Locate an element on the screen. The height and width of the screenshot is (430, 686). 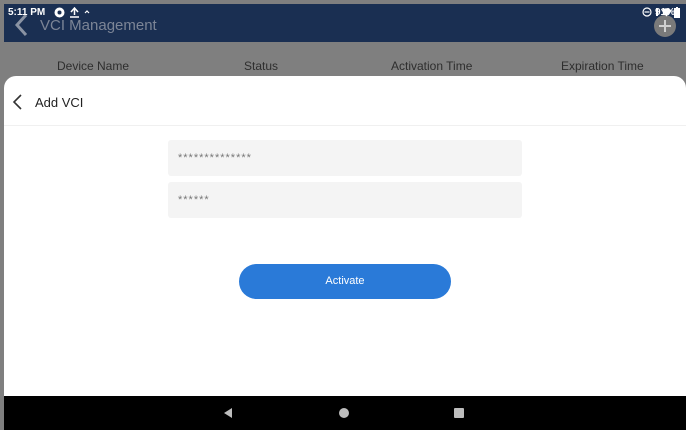
upload-icon is located at coordinates (74, 12).